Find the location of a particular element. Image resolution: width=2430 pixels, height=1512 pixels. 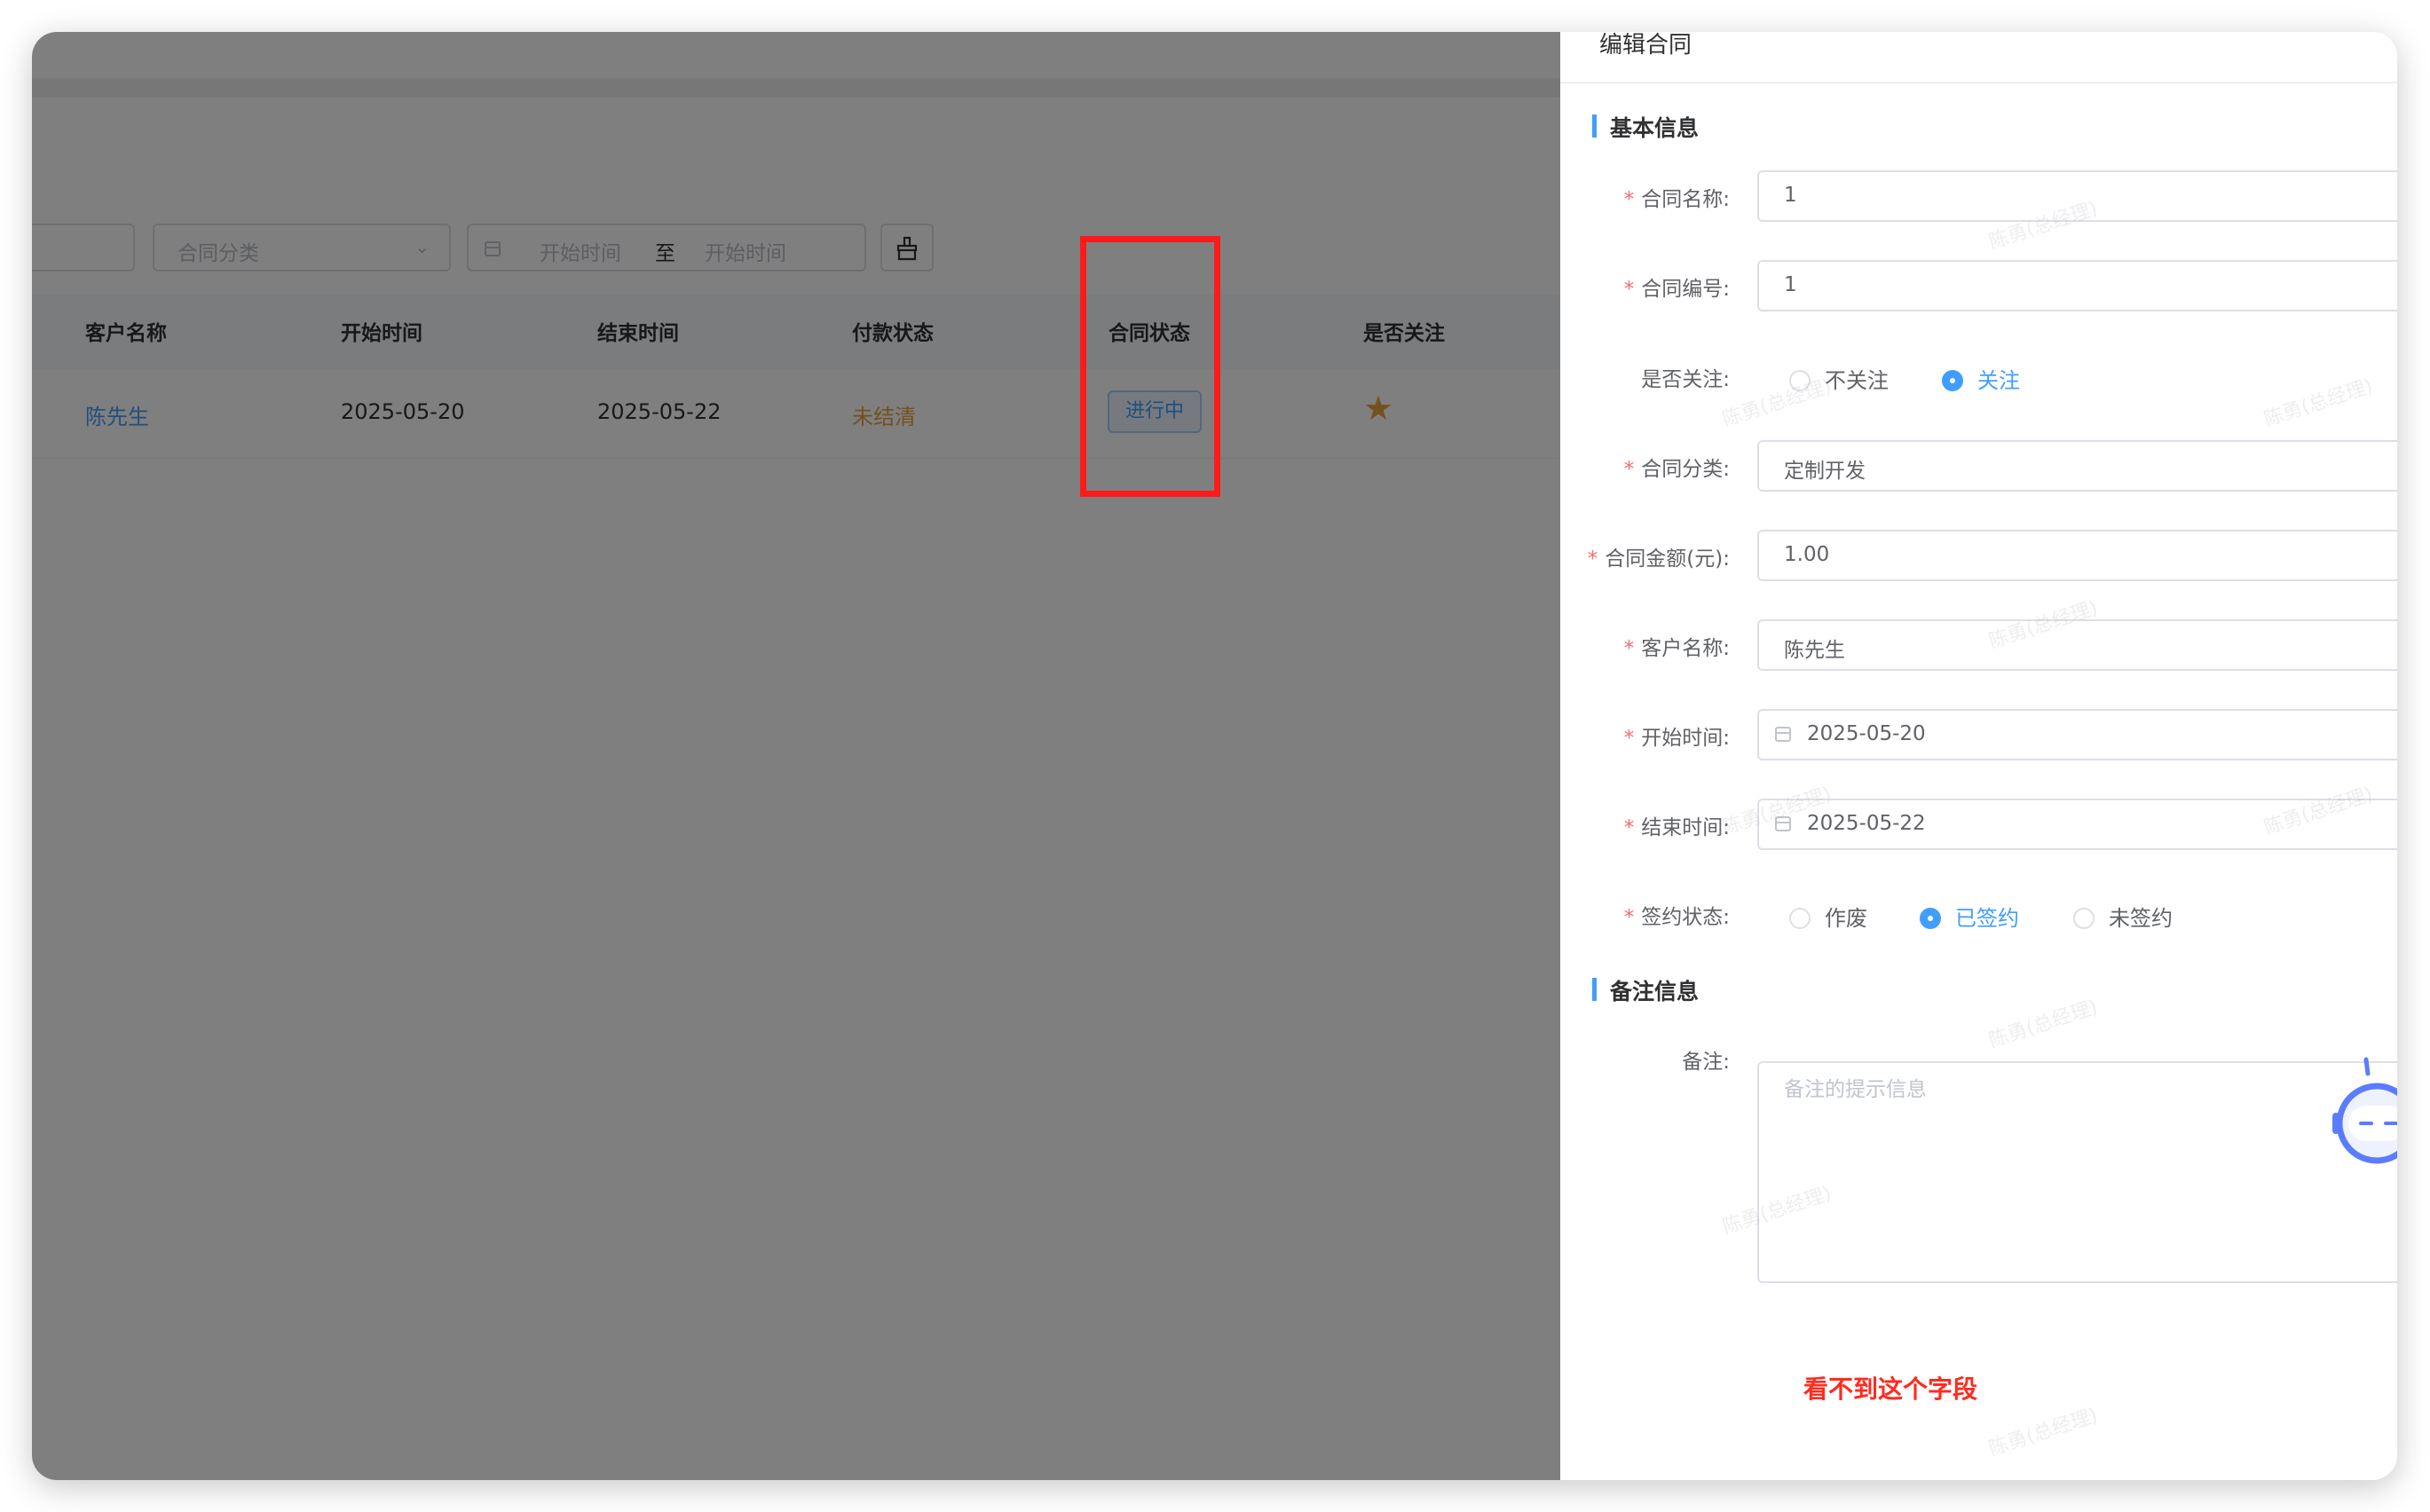

radio-signed: 已签约 is located at coordinates (1970, 916).